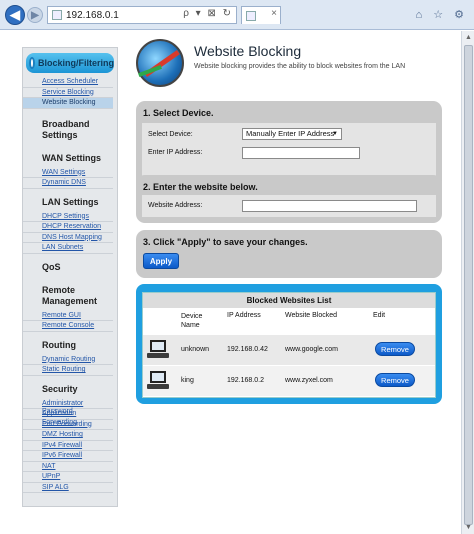 Image resolution: width=474 pixels, height=534 pixels. Describe the element at coordinates (329, 206) in the screenshot. I see `website-address-input` at that location.